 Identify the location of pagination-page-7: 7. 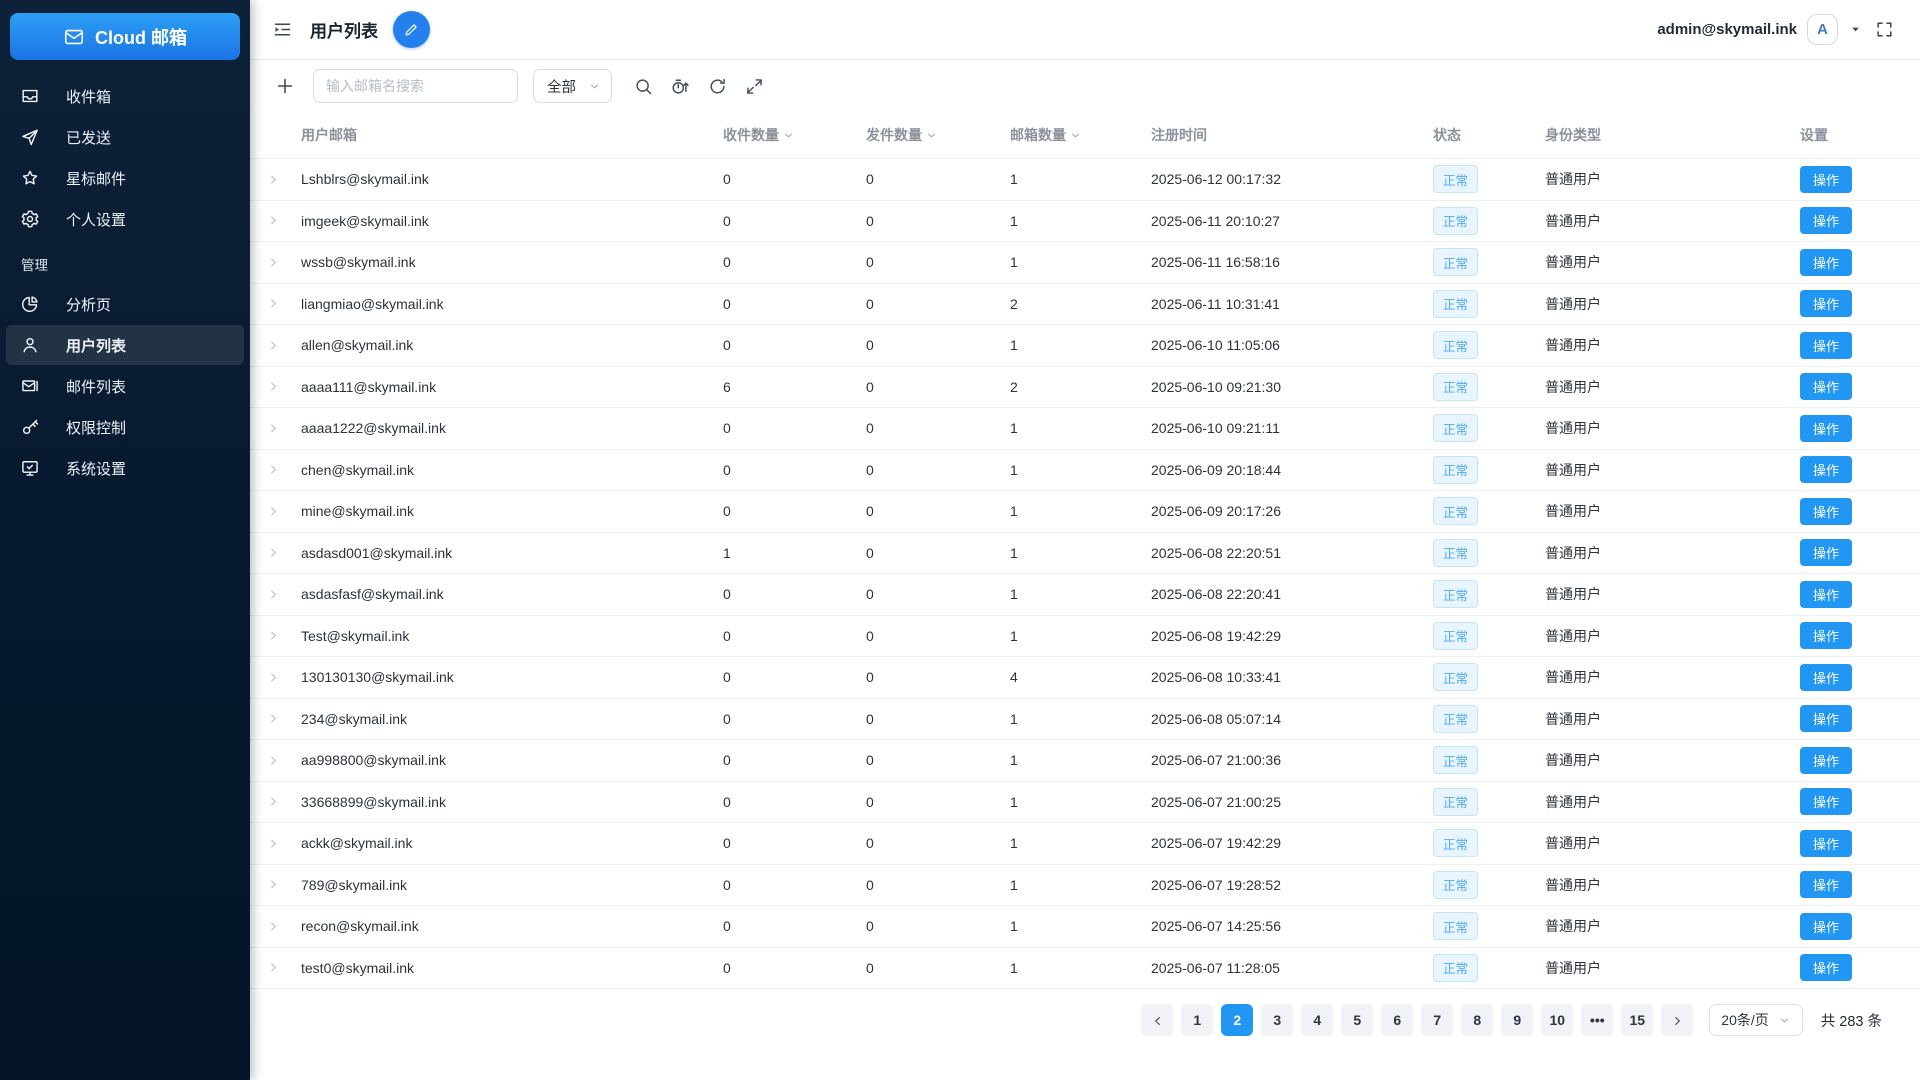
(1437, 1020).